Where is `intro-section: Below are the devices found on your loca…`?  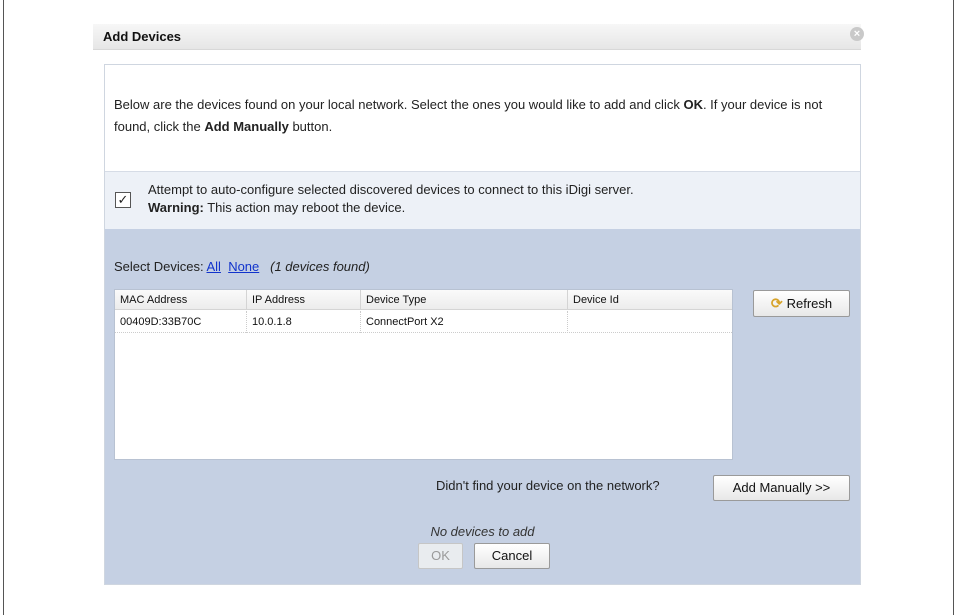 intro-section: Below are the devices found on your loca… is located at coordinates (482, 118).